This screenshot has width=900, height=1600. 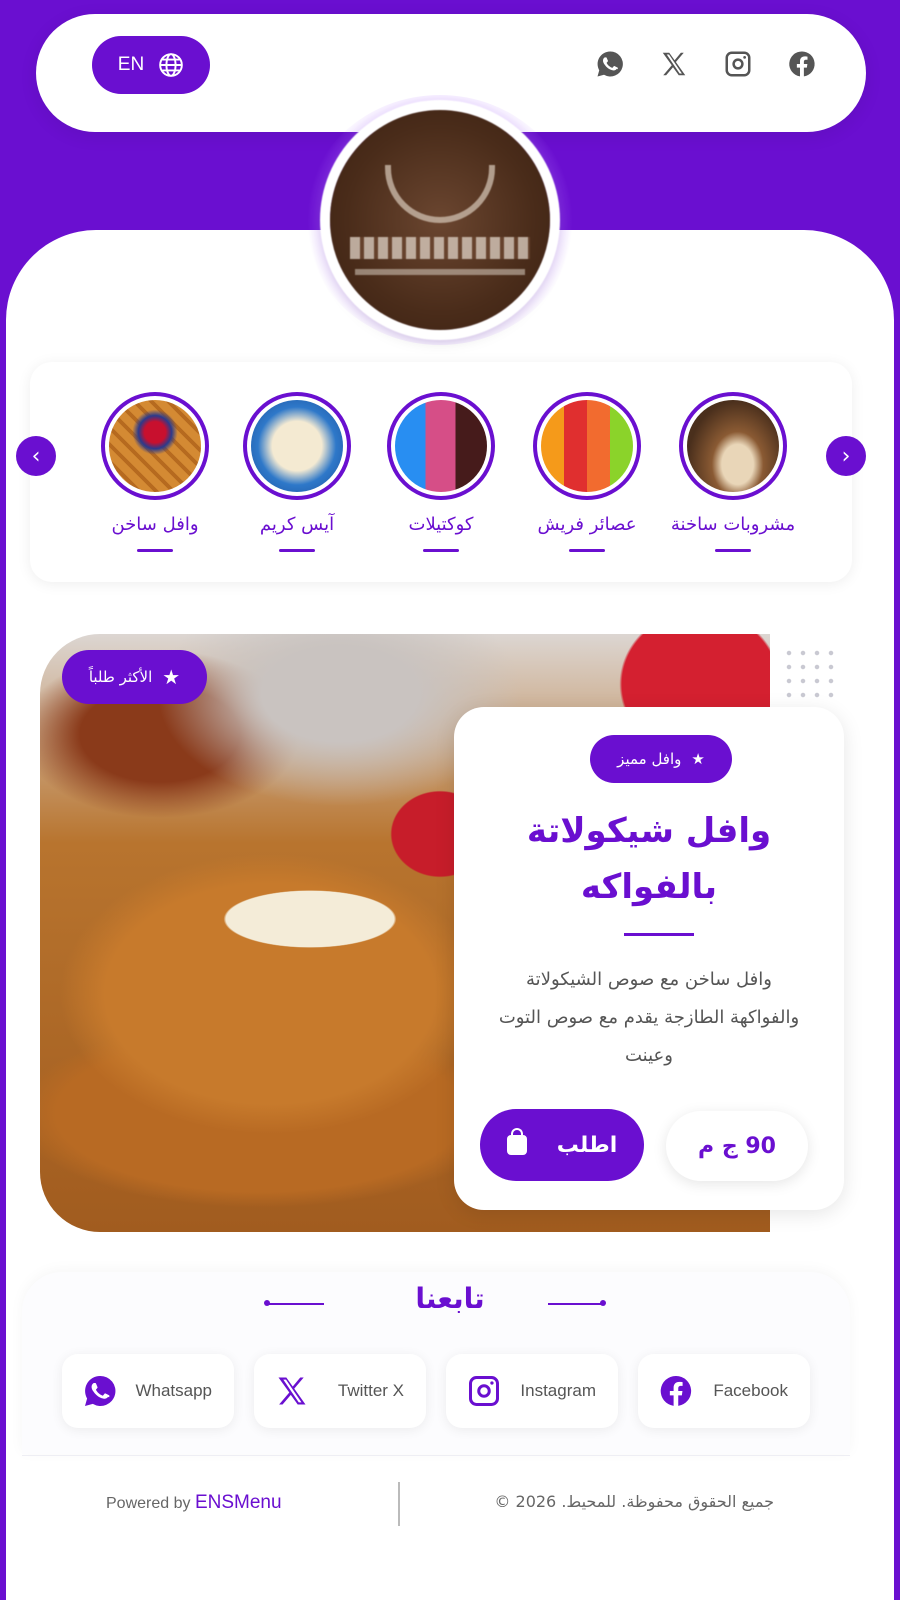 I want to click on hot-drinks-photo, so click(x=733, y=446).